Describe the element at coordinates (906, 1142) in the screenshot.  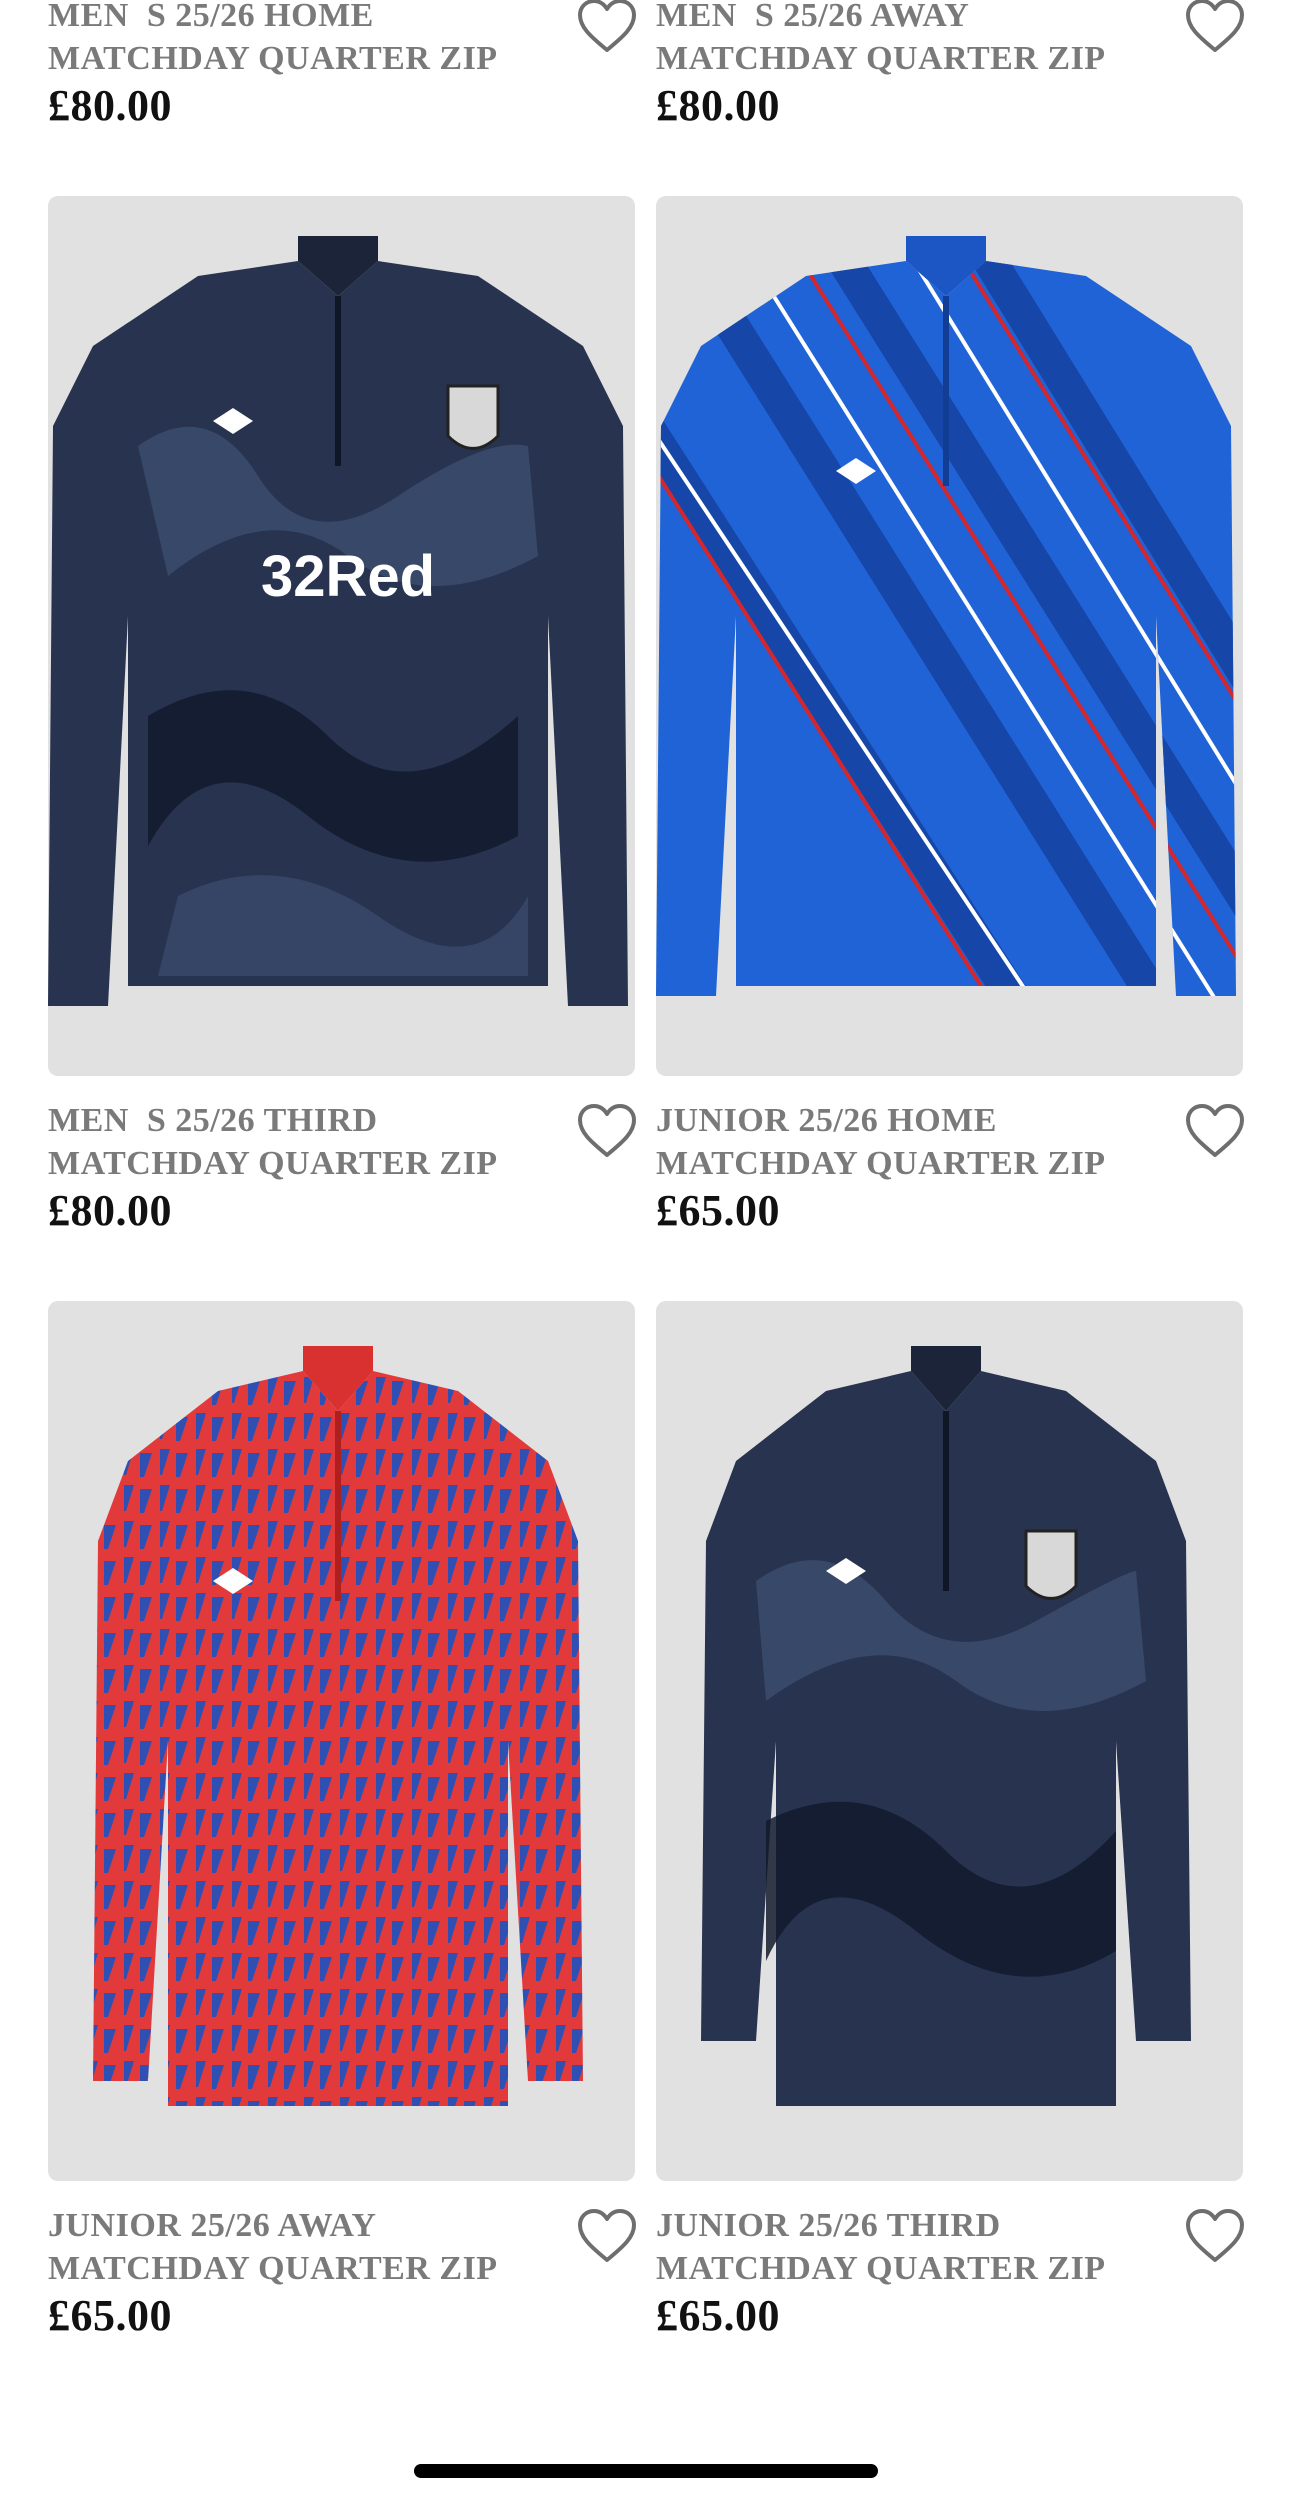
I see `product-title: JUNIOR 25/26 HOME MATCHDAY QUARTER ZIP` at that location.